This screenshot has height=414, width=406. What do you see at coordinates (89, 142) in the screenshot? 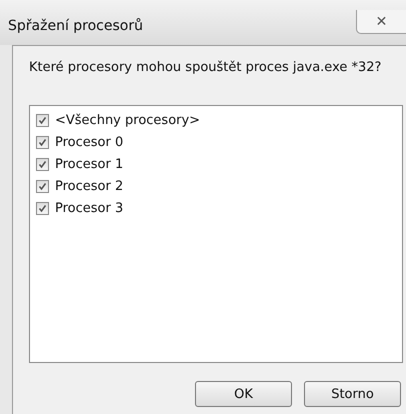
I see `processor-label: Procesor 0` at bounding box center [89, 142].